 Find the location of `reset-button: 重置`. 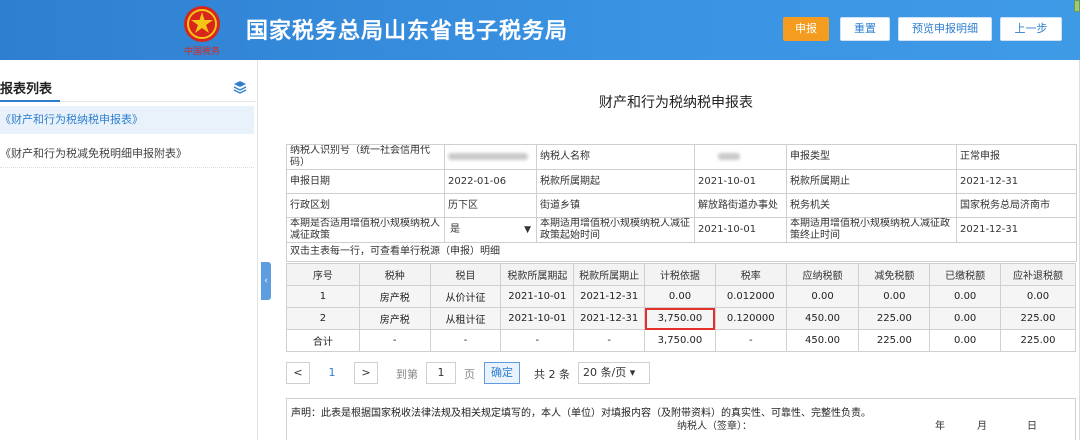

reset-button: 重置 is located at coordinates (865, 29).